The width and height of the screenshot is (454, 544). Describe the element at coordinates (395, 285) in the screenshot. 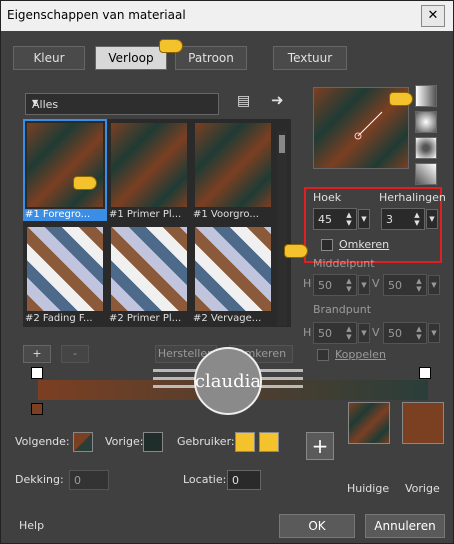

I see `center-v-value: 50` at that location.